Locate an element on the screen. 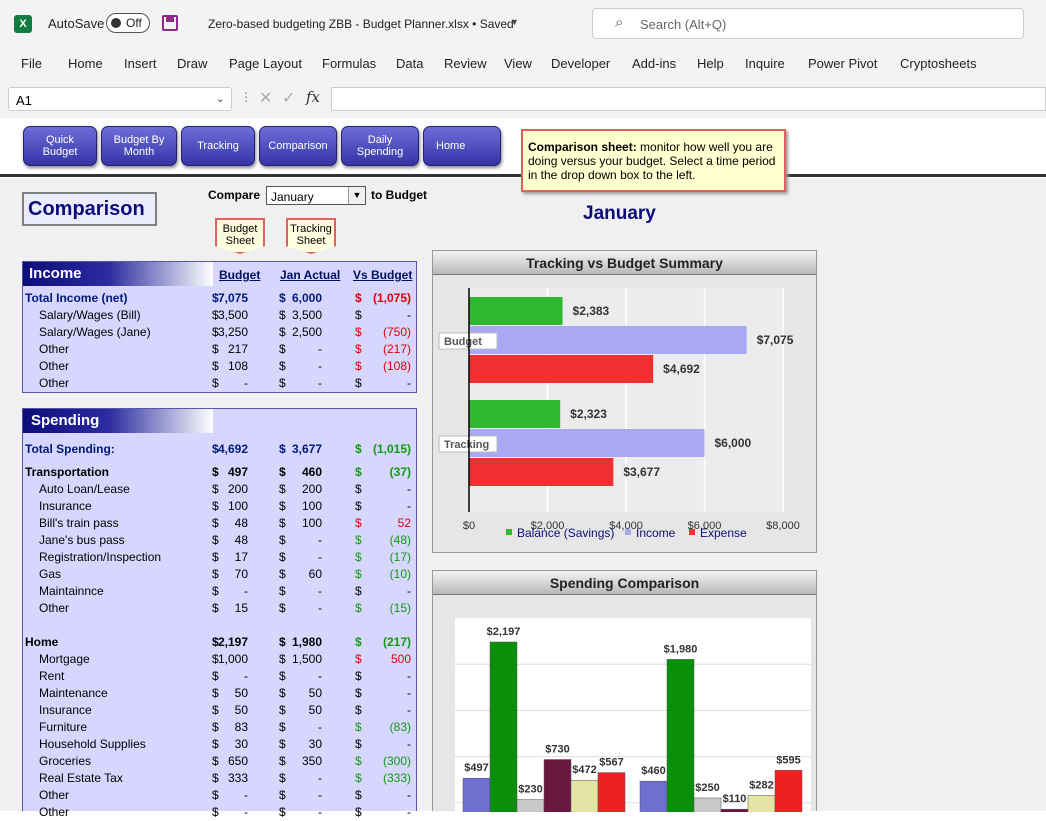  budget-value: - is located at coordinates (246, 383).